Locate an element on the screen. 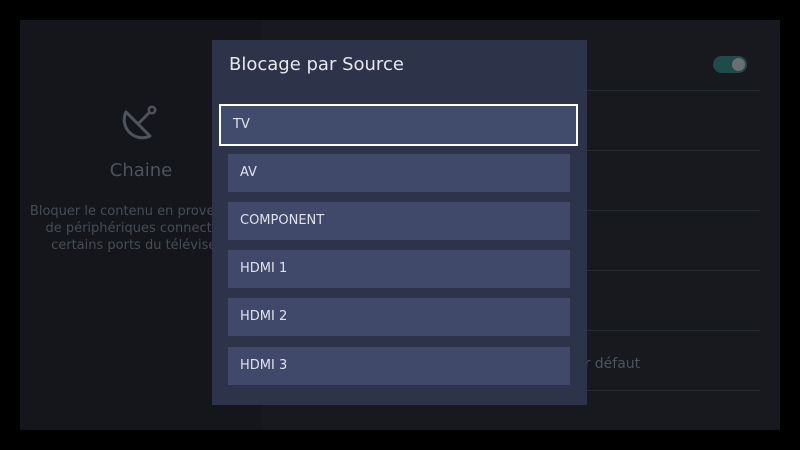 This screenshot has height=450, width=800. satellite-dish-icon is located at coordinates (139, 122).